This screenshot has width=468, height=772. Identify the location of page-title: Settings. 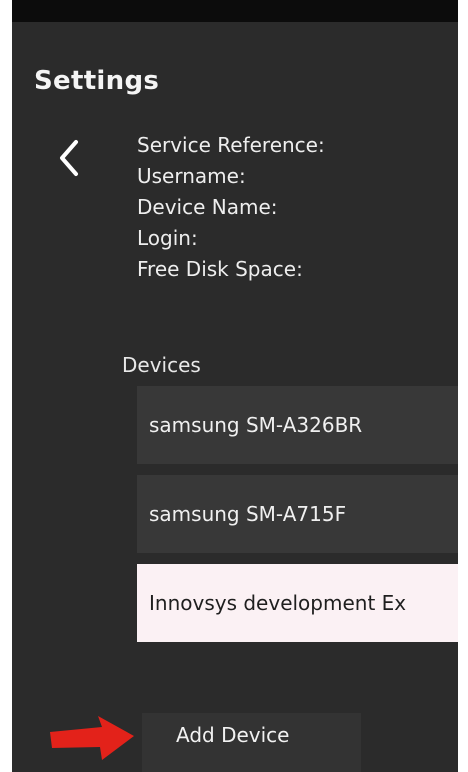
(97, 81).